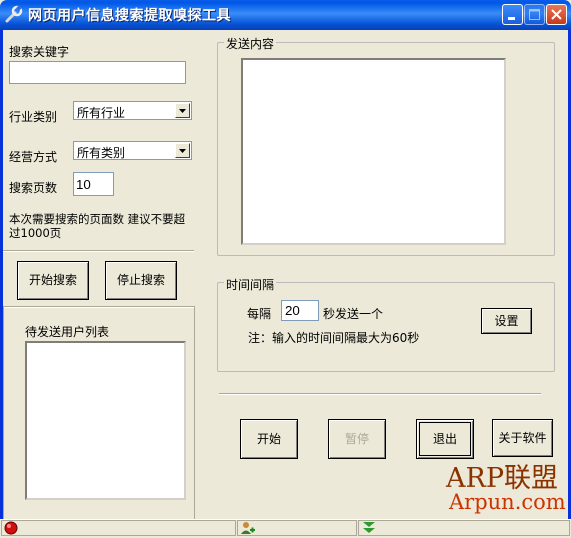 Image resolution: width=571 pixels, height=538 pixels. I want to click on industry-label: 行业类别, so click(33, 117).